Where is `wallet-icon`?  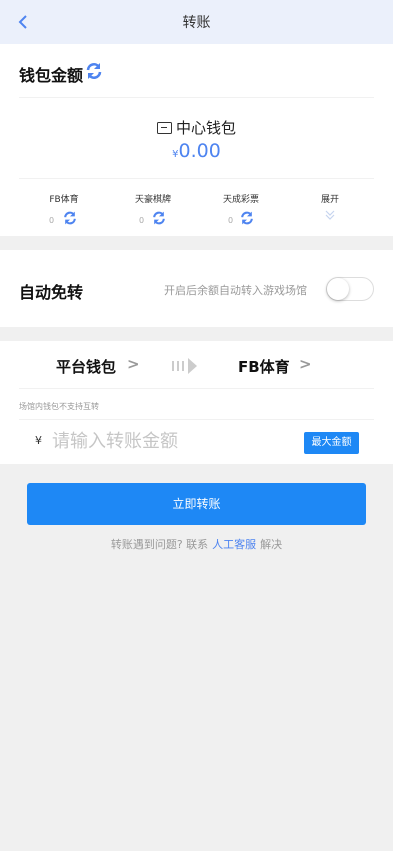
wallet-icon is located at coordinates (164, 128).